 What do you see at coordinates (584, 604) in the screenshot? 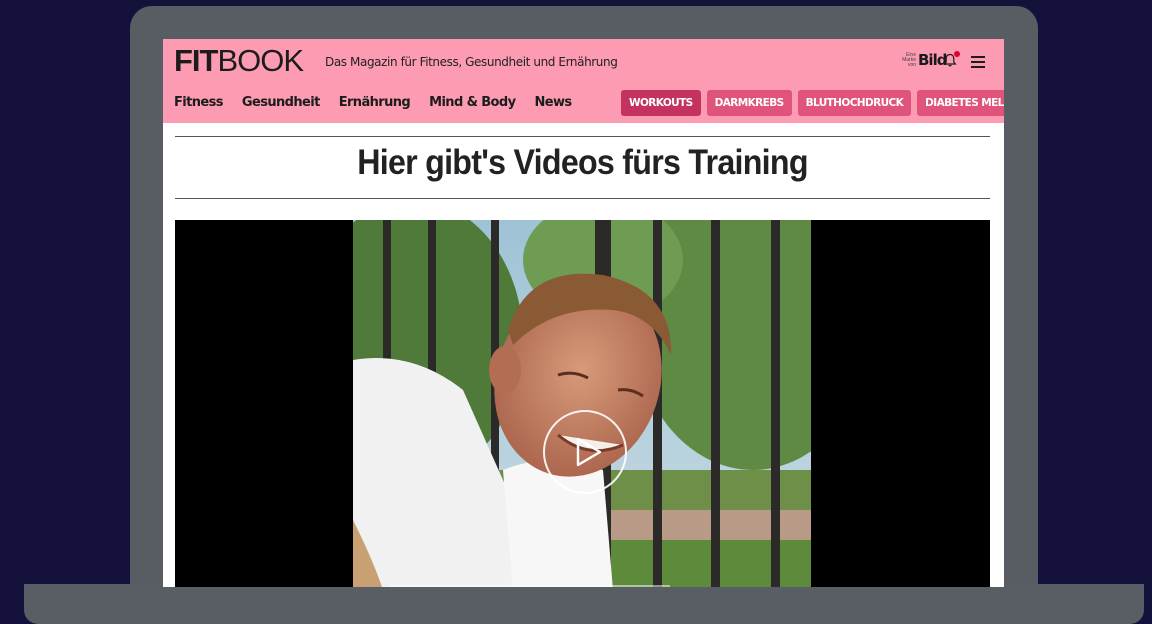
I see `laptop-base` at bounding box center [584, 604].